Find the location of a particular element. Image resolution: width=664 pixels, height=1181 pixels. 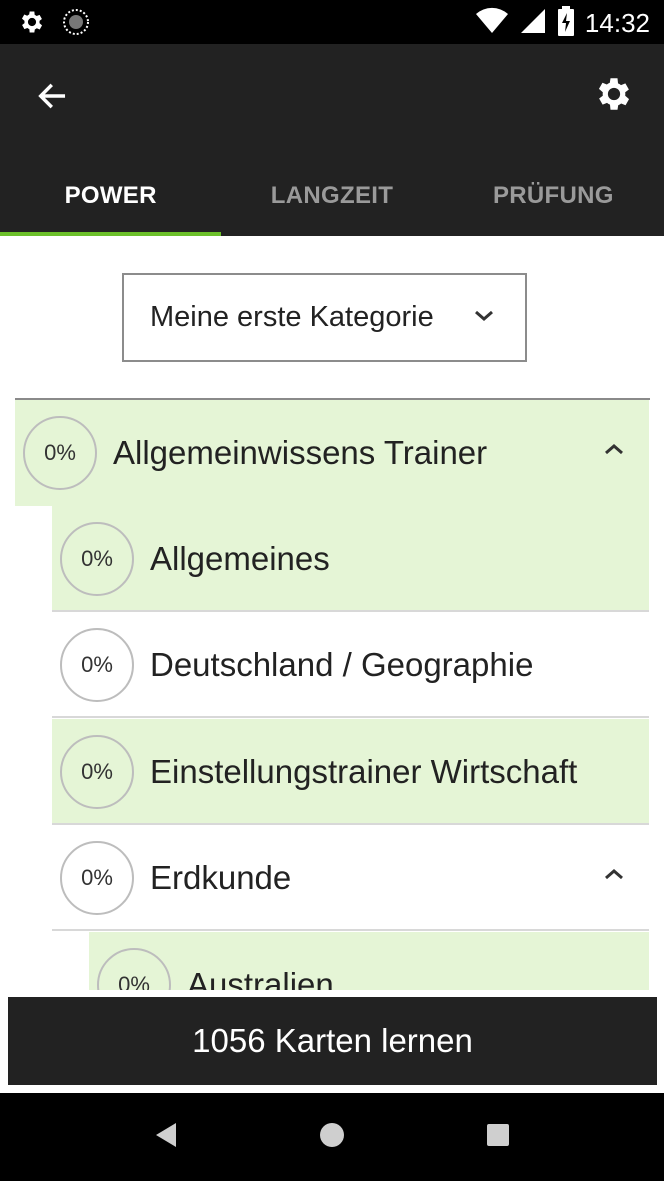

chevron-down-icon is located at coordinates (484, 318).